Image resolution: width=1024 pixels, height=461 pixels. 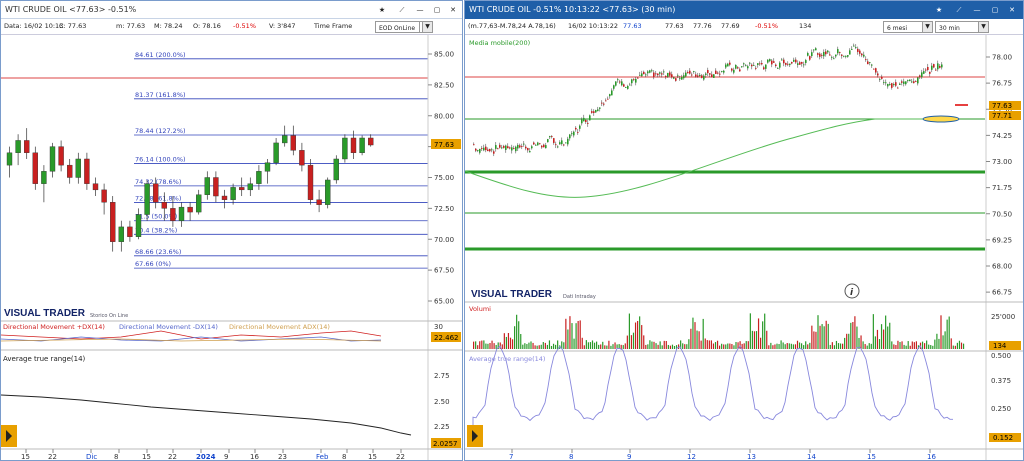 I want to click on period-select: 6 mesi ▼, so click(x=908, y=27).